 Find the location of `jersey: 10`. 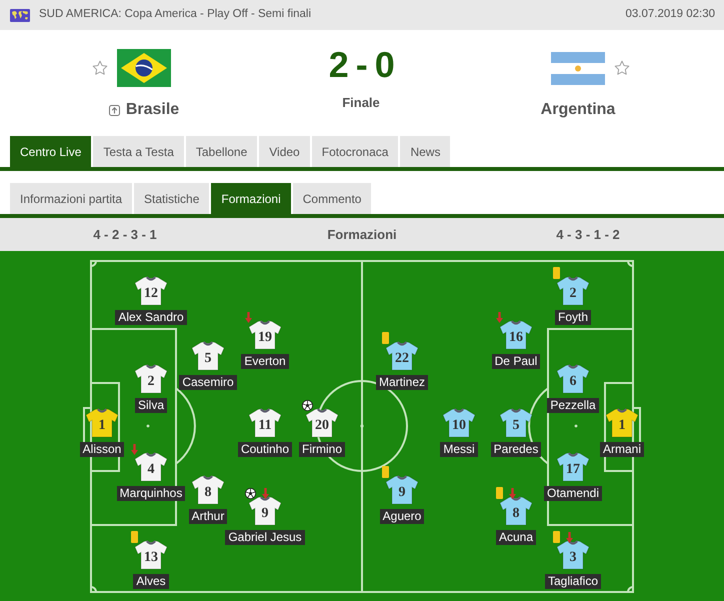

jersey: 10 is located at coordinates (459, 423).